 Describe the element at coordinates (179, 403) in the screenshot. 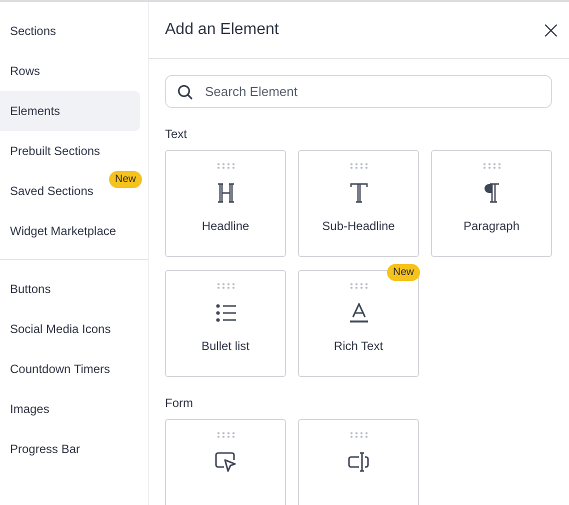

I see `category-title: Form` at that location.